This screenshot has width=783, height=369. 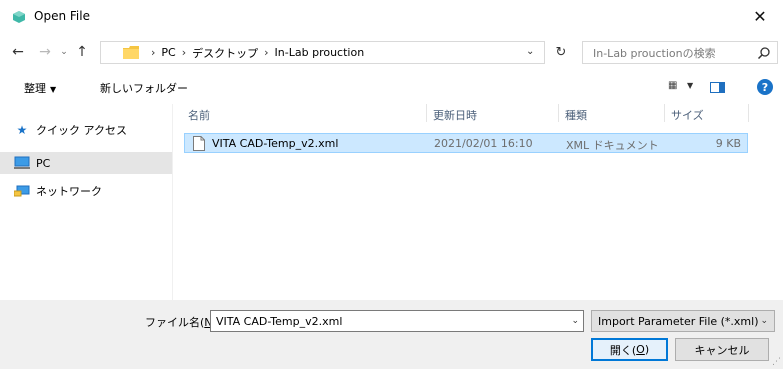 What do you see at coordinates (168, 52) in the screenshot?
I see `breadcrumb-item-pc: PC` at bounding box center [168, 52].